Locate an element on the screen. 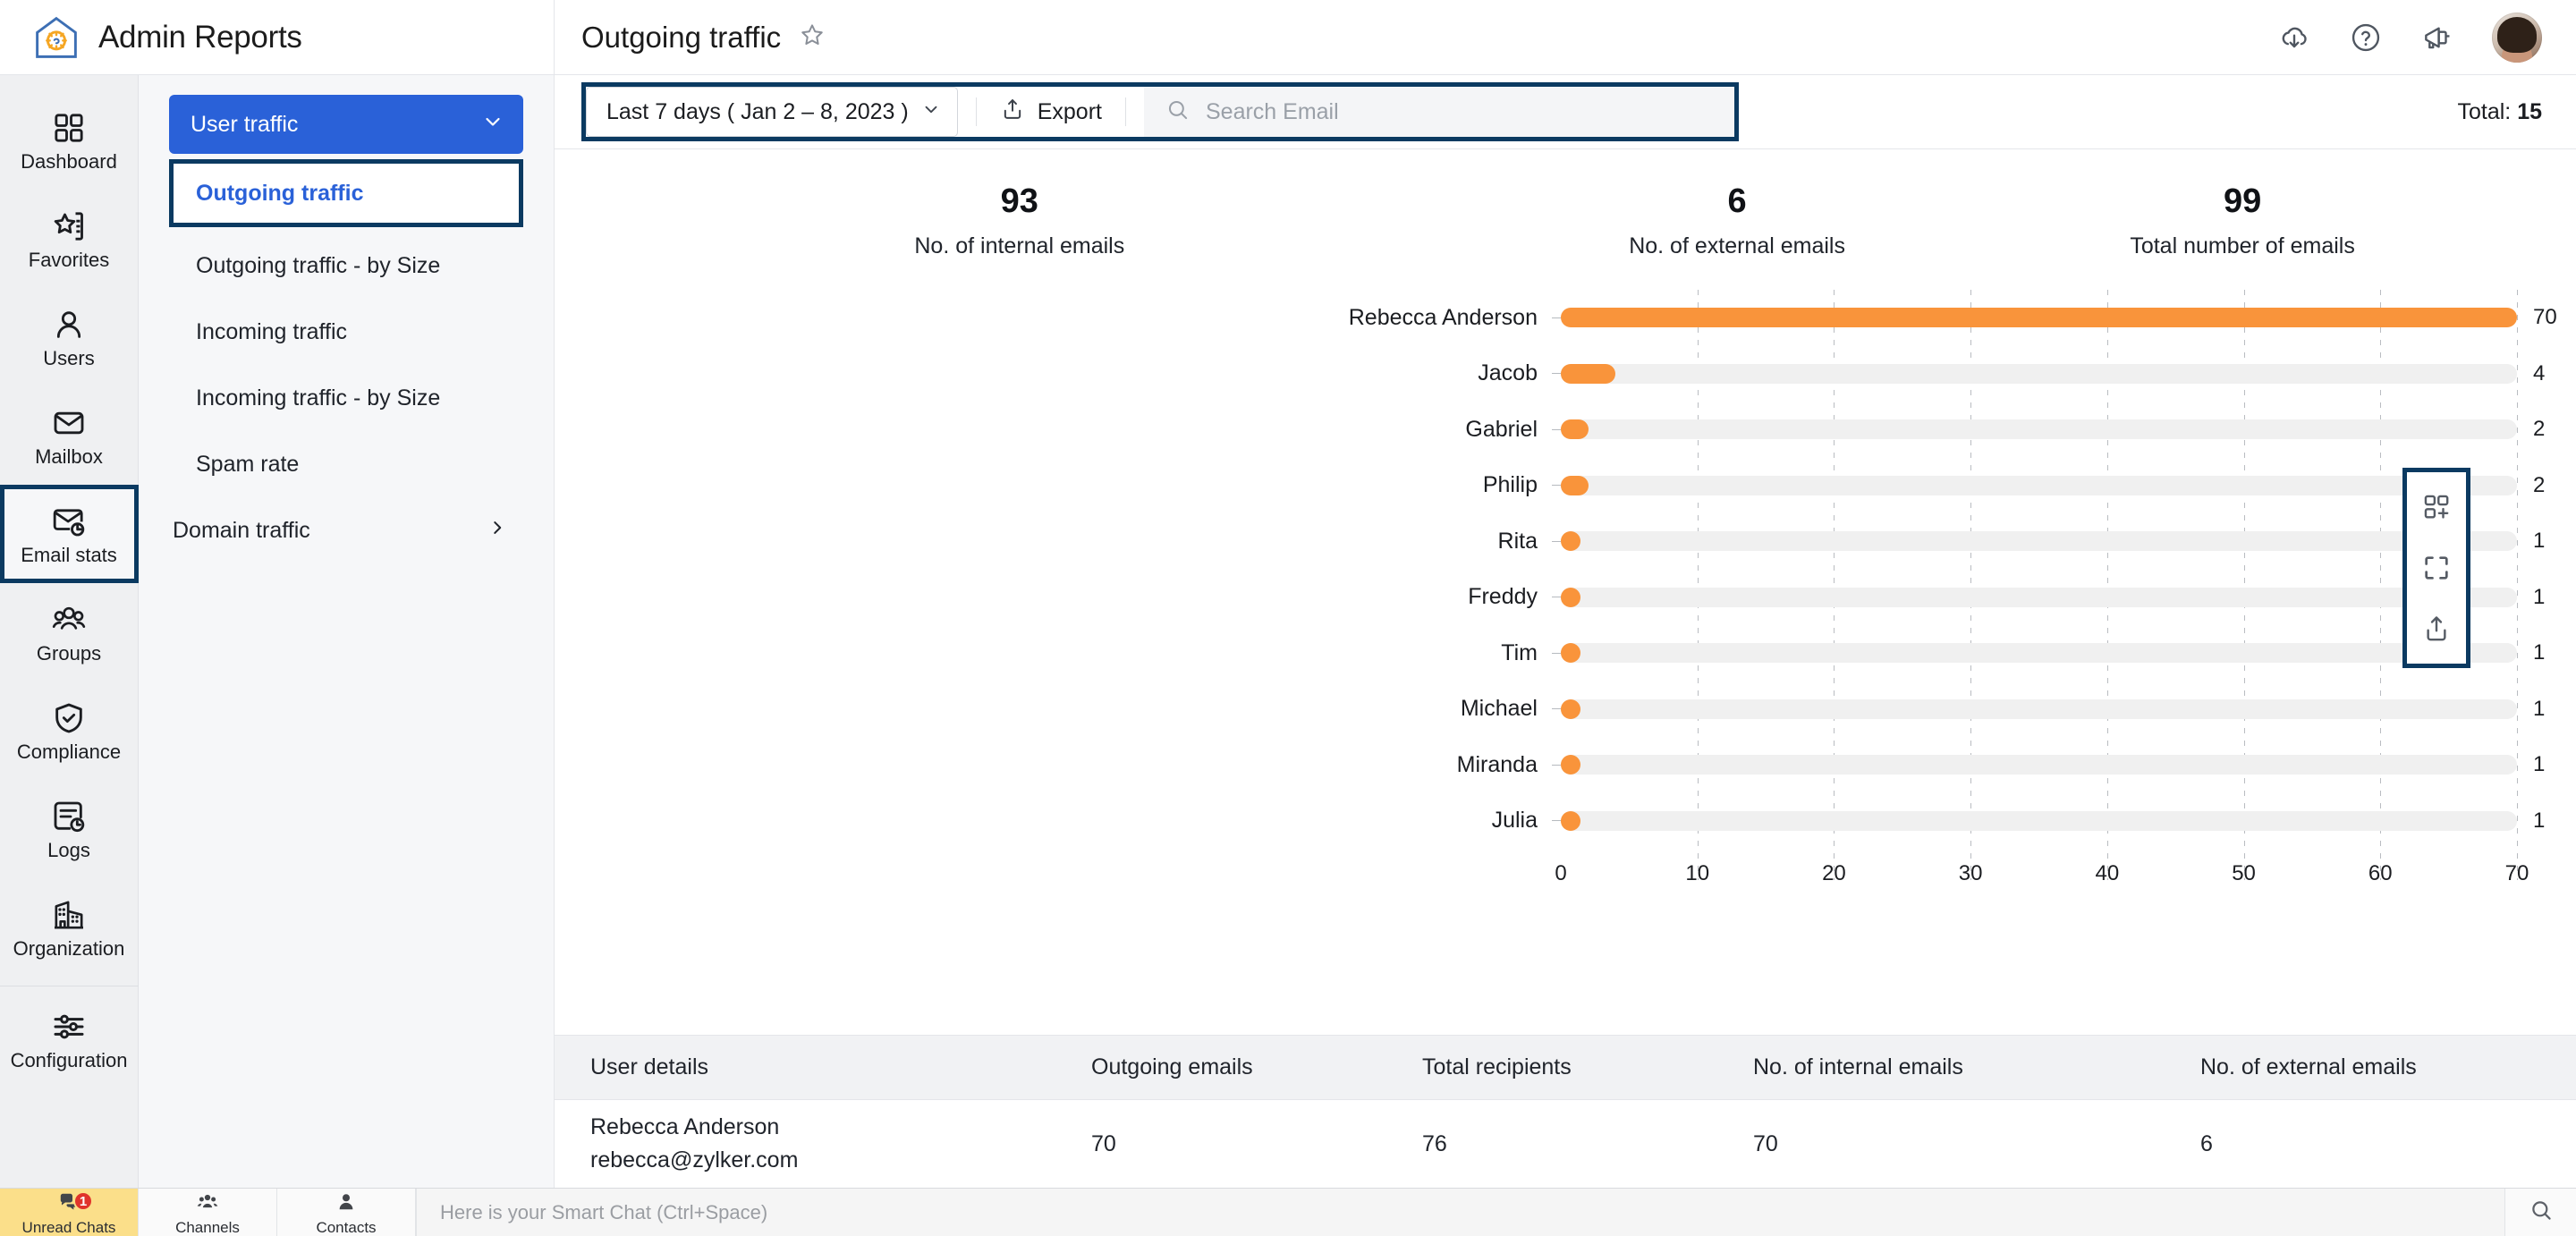 This screenshot has width=2576, height=1236. page-title-wrap: Outgoing traffic is located at coordinates (703, 38).